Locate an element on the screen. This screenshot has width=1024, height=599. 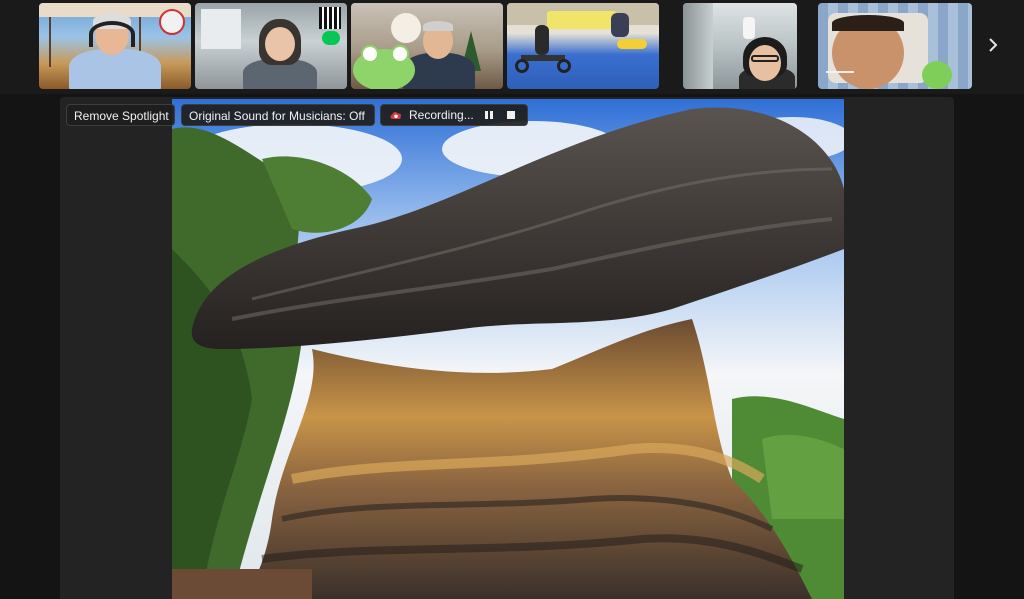
frog-plush is located at coordinates (937, 75).